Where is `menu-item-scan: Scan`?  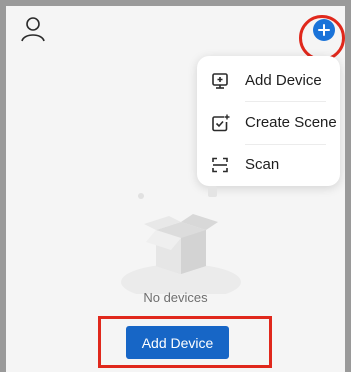
menu-item-scan: Scan is located at coordinates (268, 165).